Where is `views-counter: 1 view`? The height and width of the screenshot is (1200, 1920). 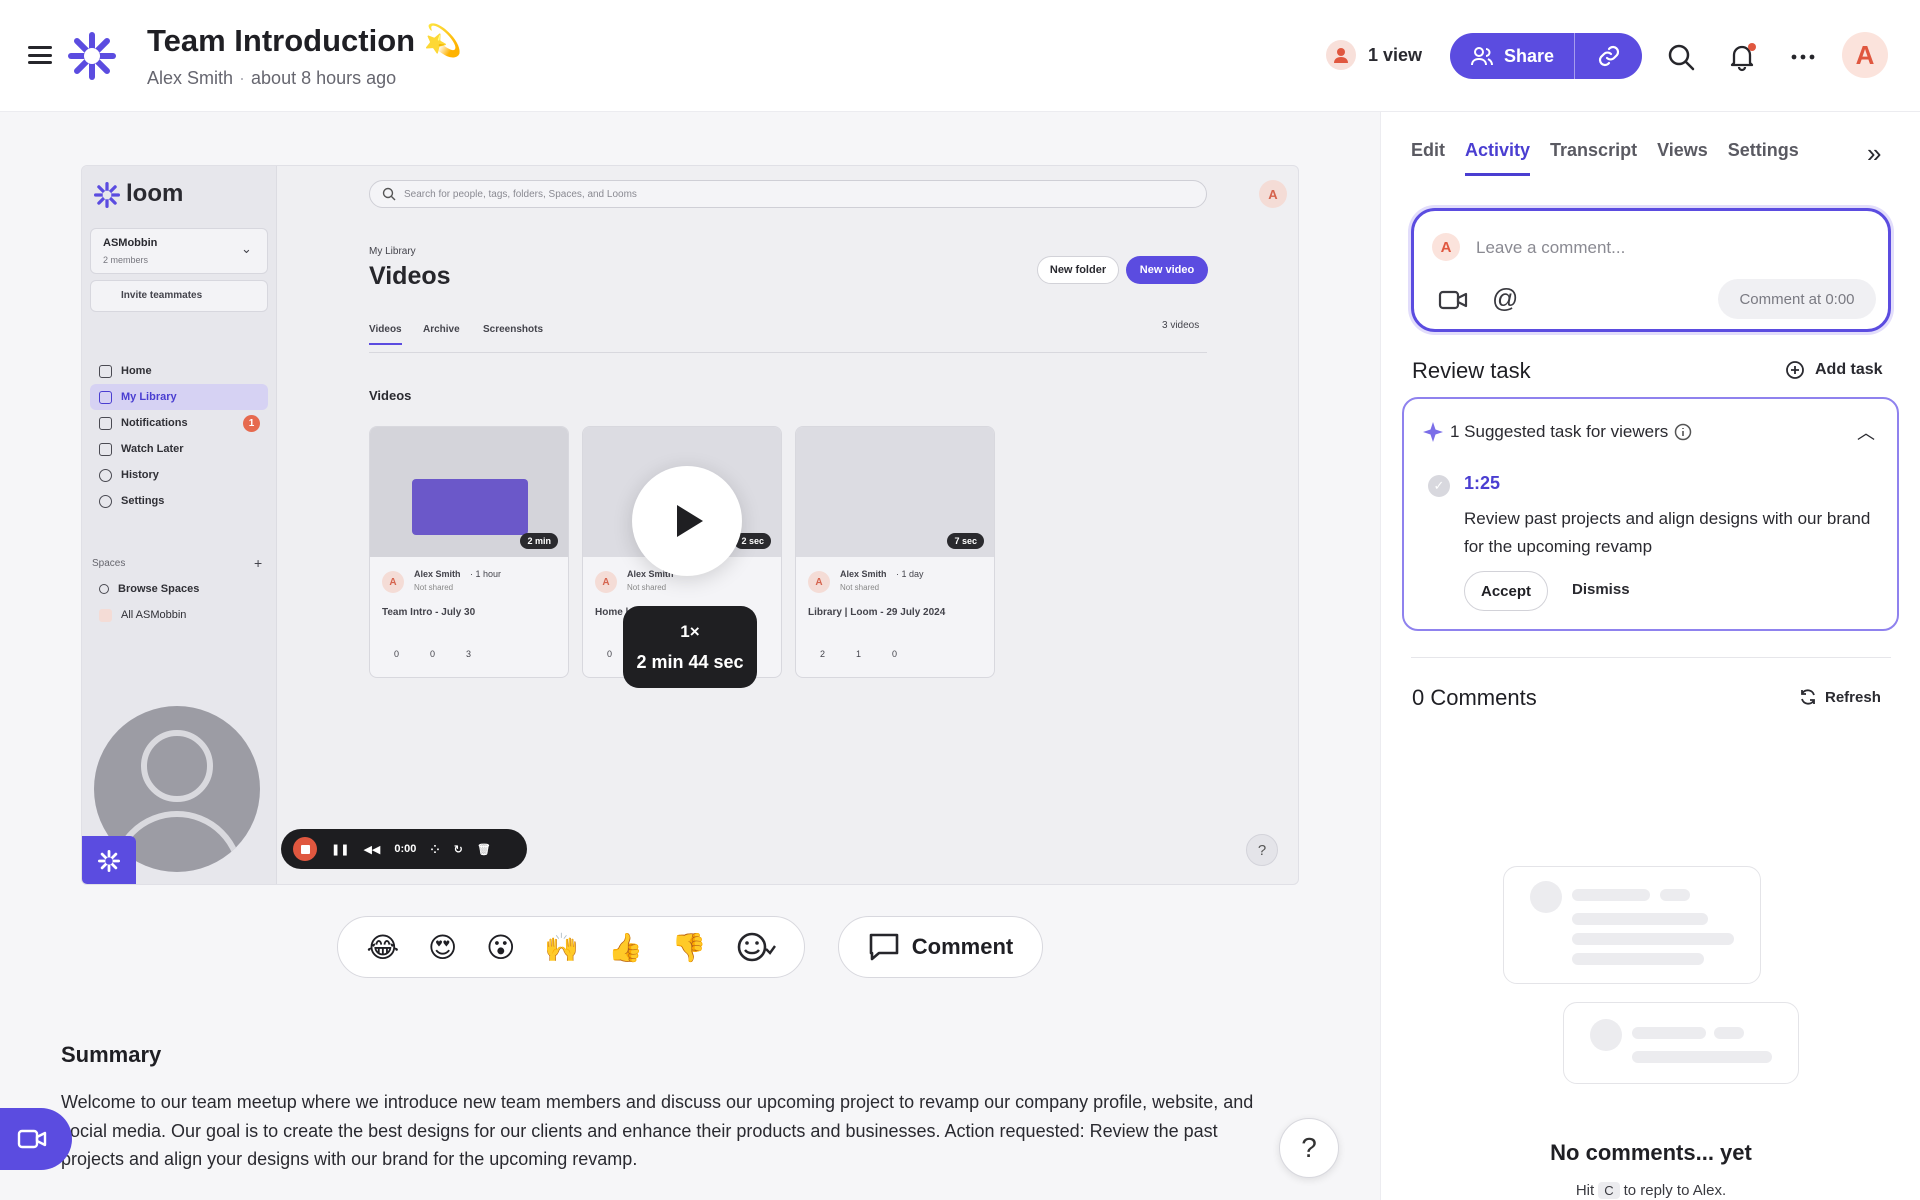 views-counter: 1 view is located at coordinates (1374, 55).